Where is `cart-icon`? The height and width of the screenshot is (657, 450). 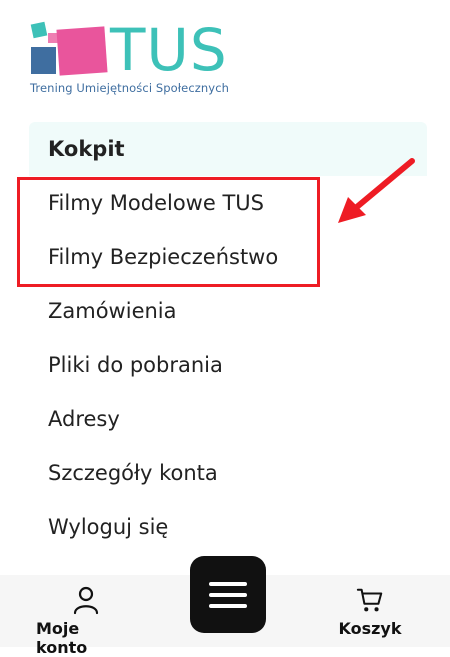 cart-icon is located at coordinates (369, 600).